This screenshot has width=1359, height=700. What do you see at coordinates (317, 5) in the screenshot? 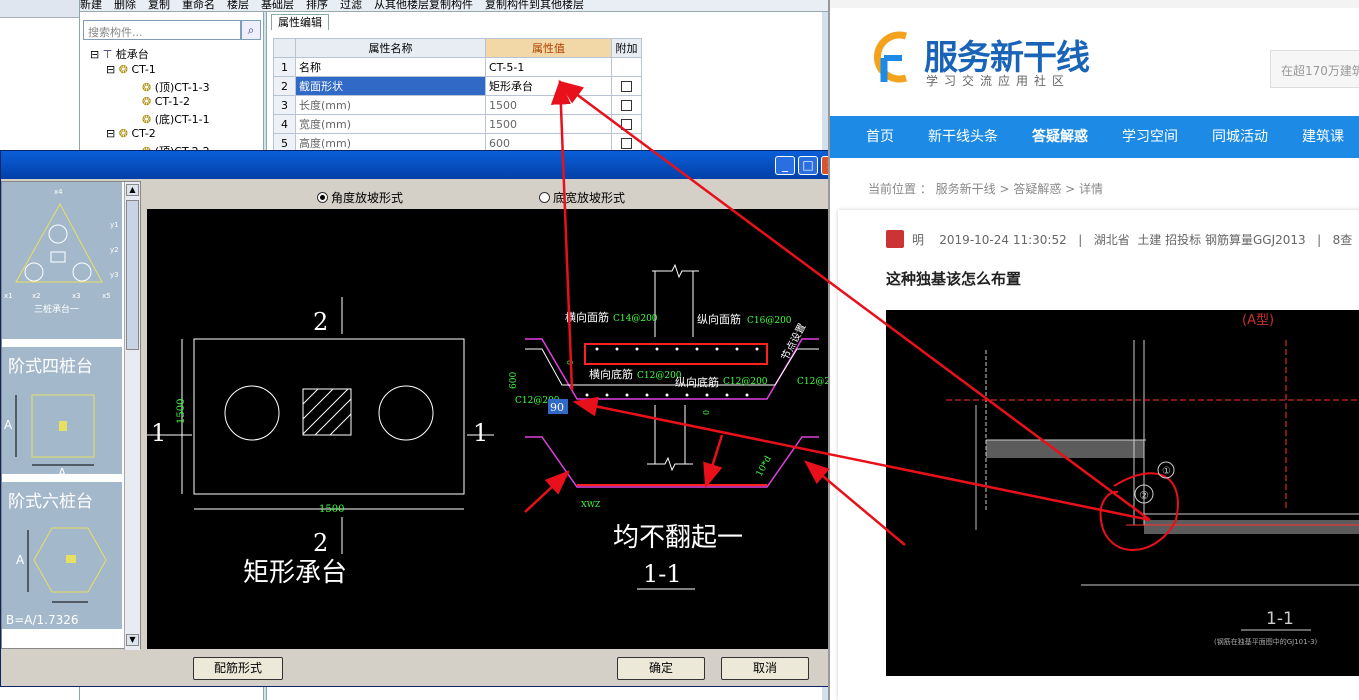
I see `sort-button: 排序` at bounding box center [317, 5].